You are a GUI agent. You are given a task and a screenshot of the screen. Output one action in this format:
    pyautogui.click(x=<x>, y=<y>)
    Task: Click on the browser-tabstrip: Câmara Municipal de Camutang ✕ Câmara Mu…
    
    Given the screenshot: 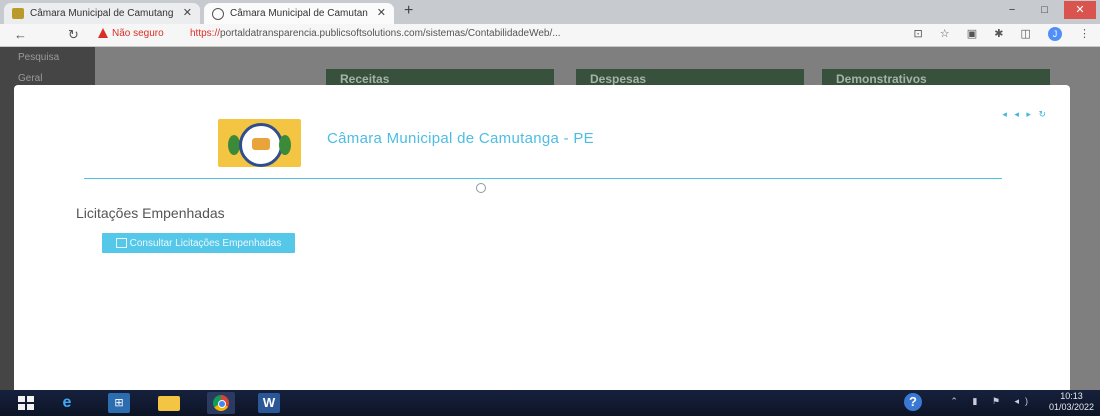 What is the action you would take?
    pyautogui.click(x=550, y=12)
    